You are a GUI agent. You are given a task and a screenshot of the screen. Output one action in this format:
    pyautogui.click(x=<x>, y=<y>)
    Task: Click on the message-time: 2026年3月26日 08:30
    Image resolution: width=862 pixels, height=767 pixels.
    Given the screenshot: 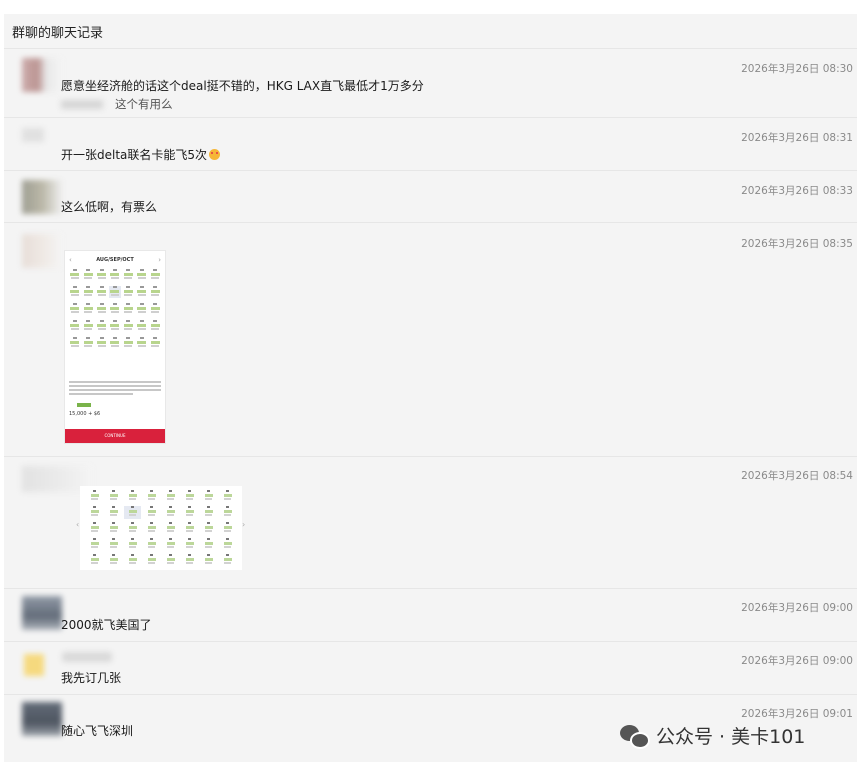 What is the action you would take?
    pyautogui.click(x=797, y=69)
    